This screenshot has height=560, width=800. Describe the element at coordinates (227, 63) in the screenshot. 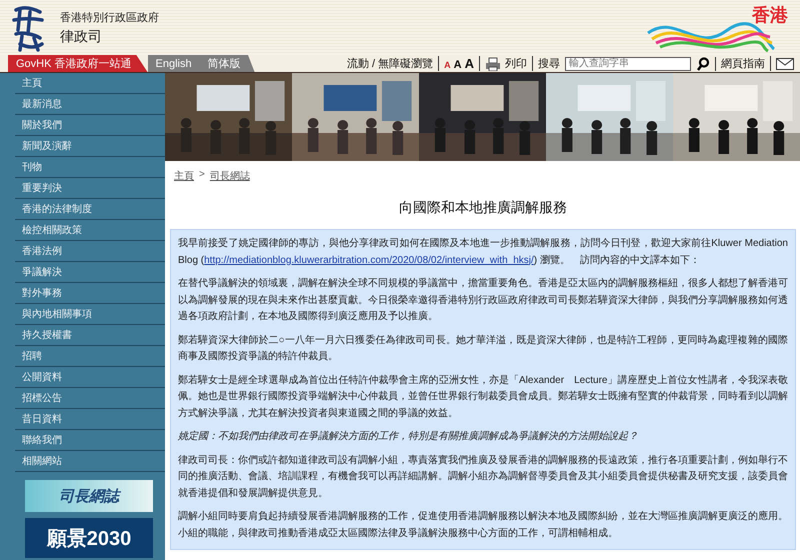

I see `site-link: 简体版` at that location.